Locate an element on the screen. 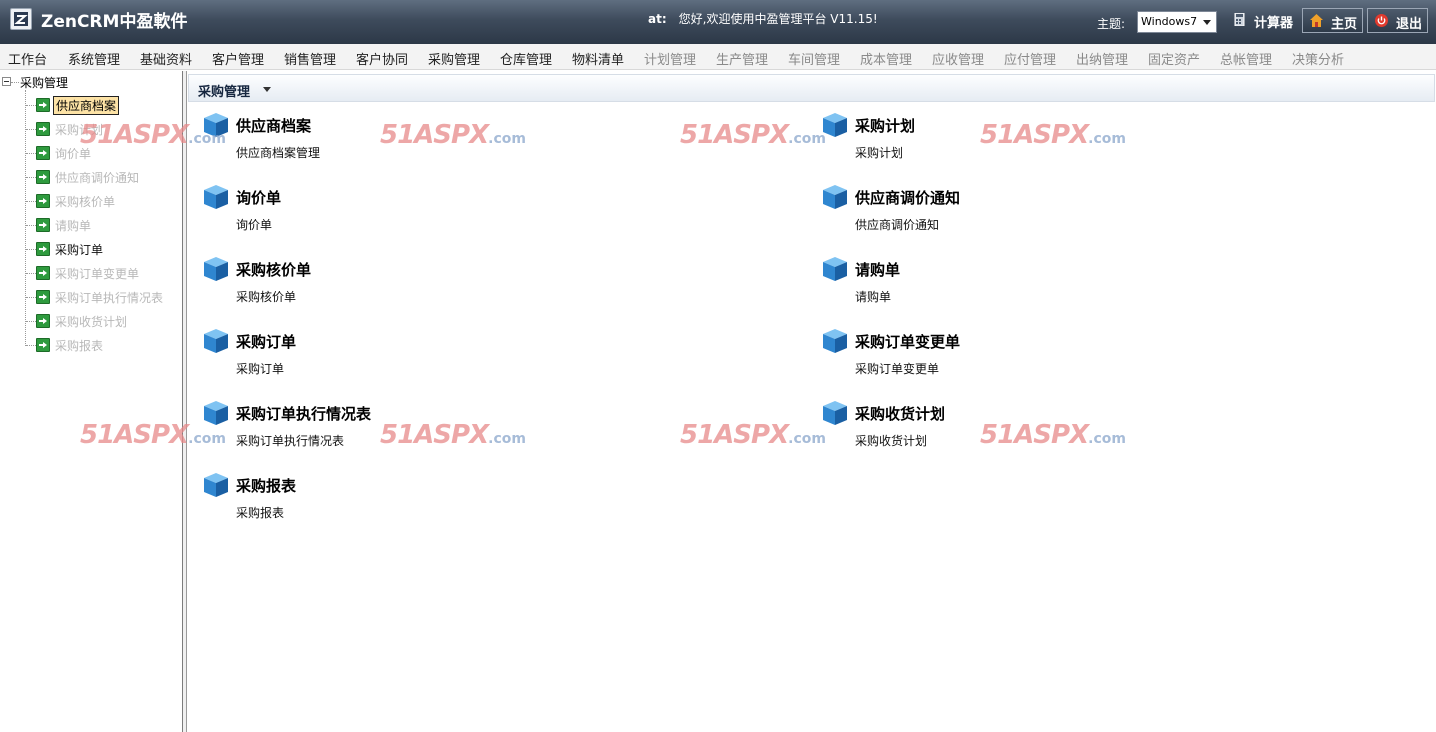 This screenshot has height=732, width=1436. calculator-icon is located at coordinates (1239, 19).